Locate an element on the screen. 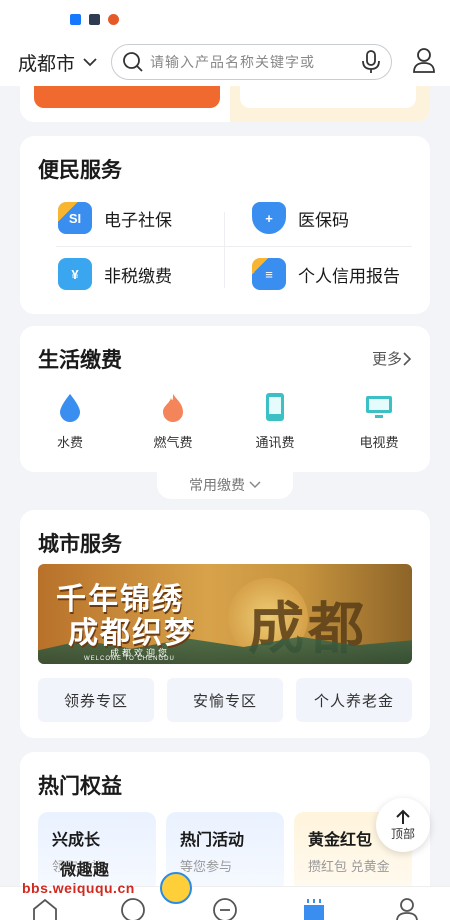 The image size is (450, 920). section-title: 便民服务 is located at coordinates (80, 170).